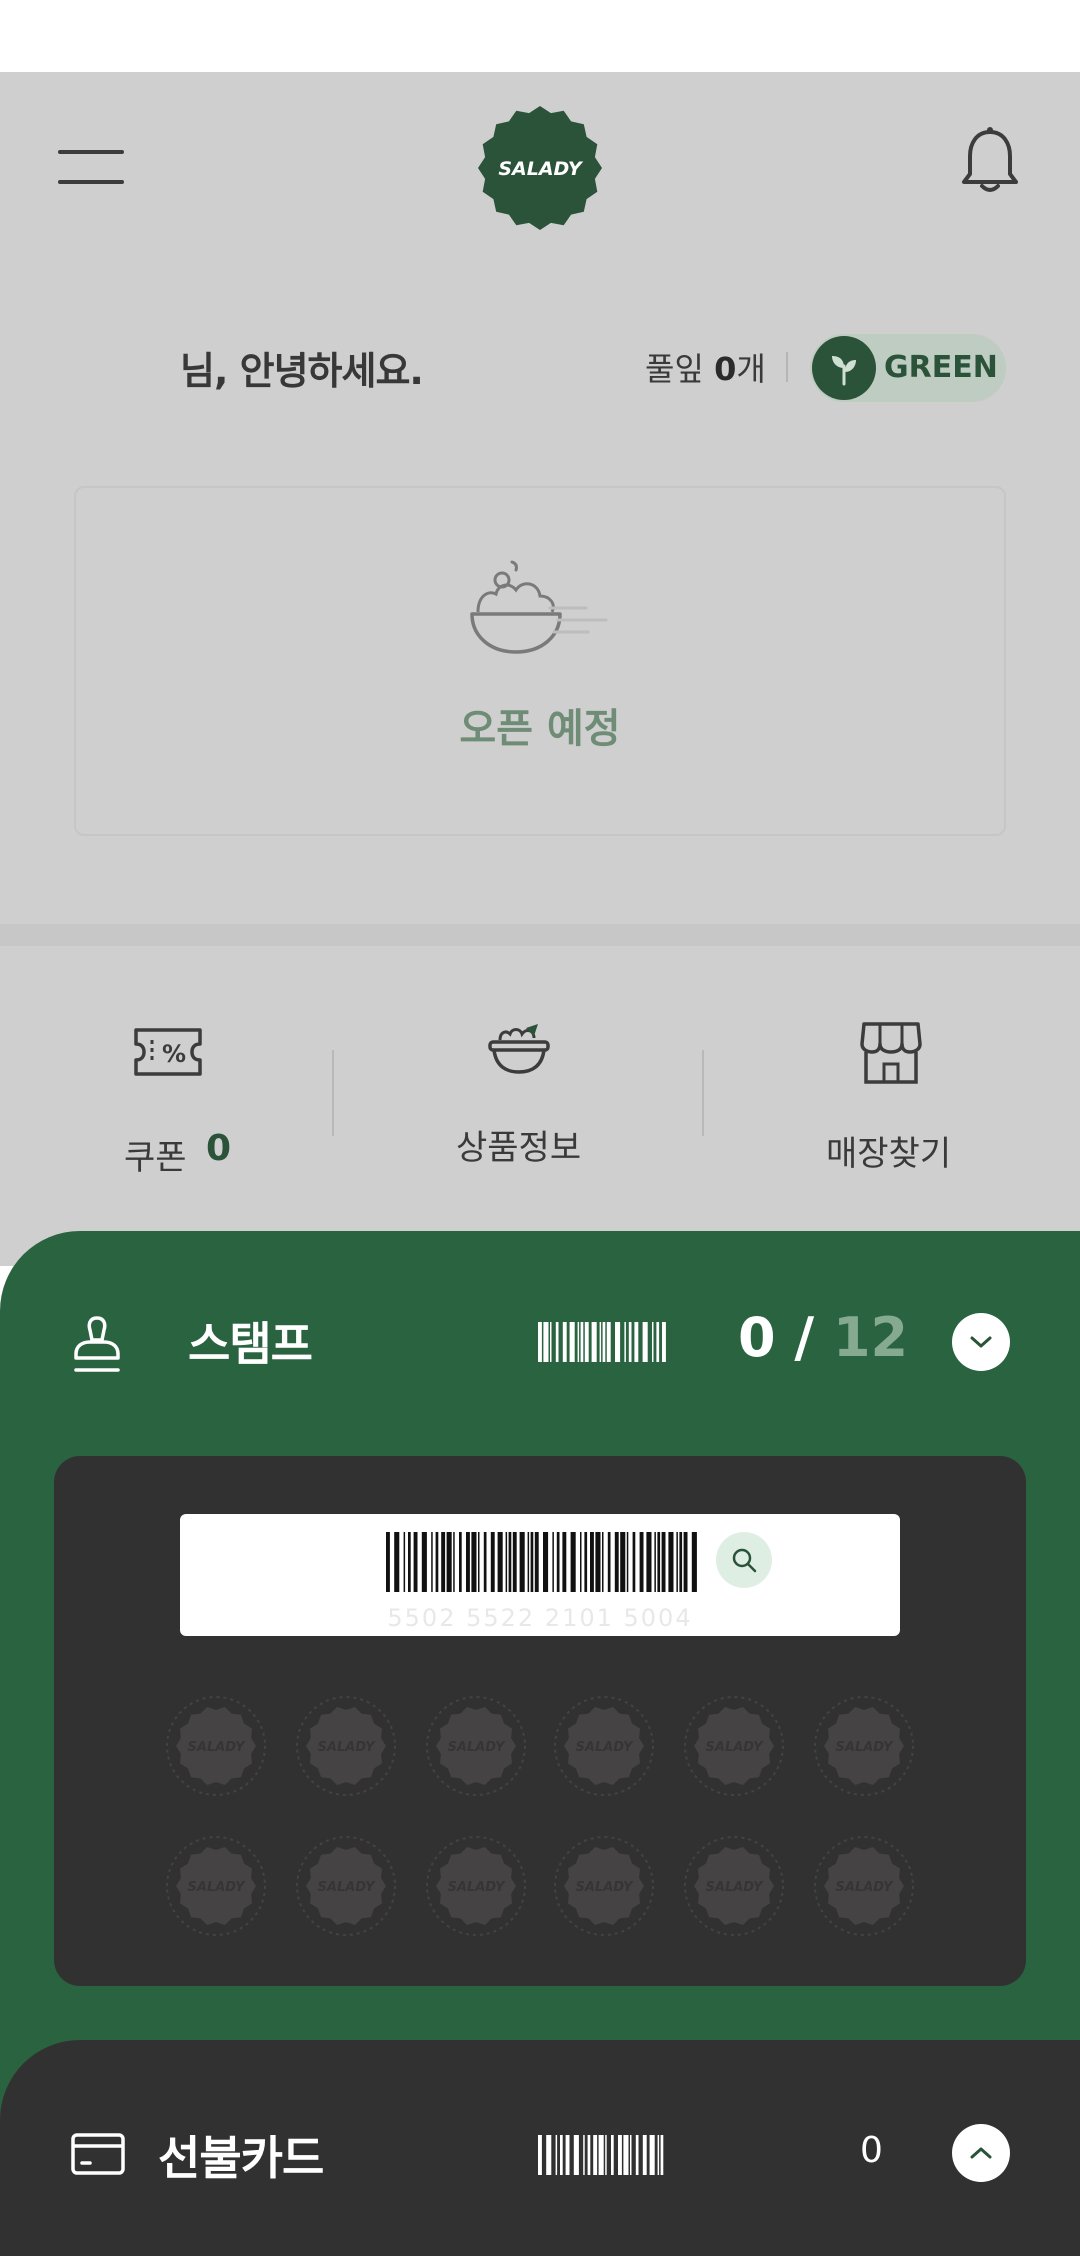 The height and width of the screenshot is (2256, 1080). I want to click on prepaid-title: 선불카드, so click(241, 2155).